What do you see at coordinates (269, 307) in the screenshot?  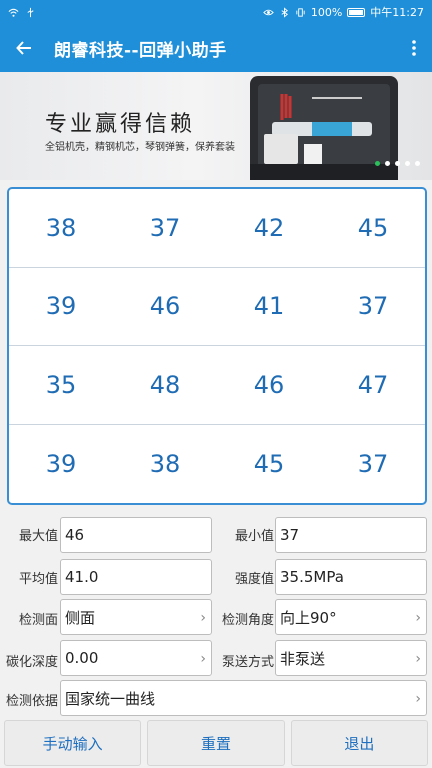 I see `reading-cell: 41` at bounding box center [269, 307].